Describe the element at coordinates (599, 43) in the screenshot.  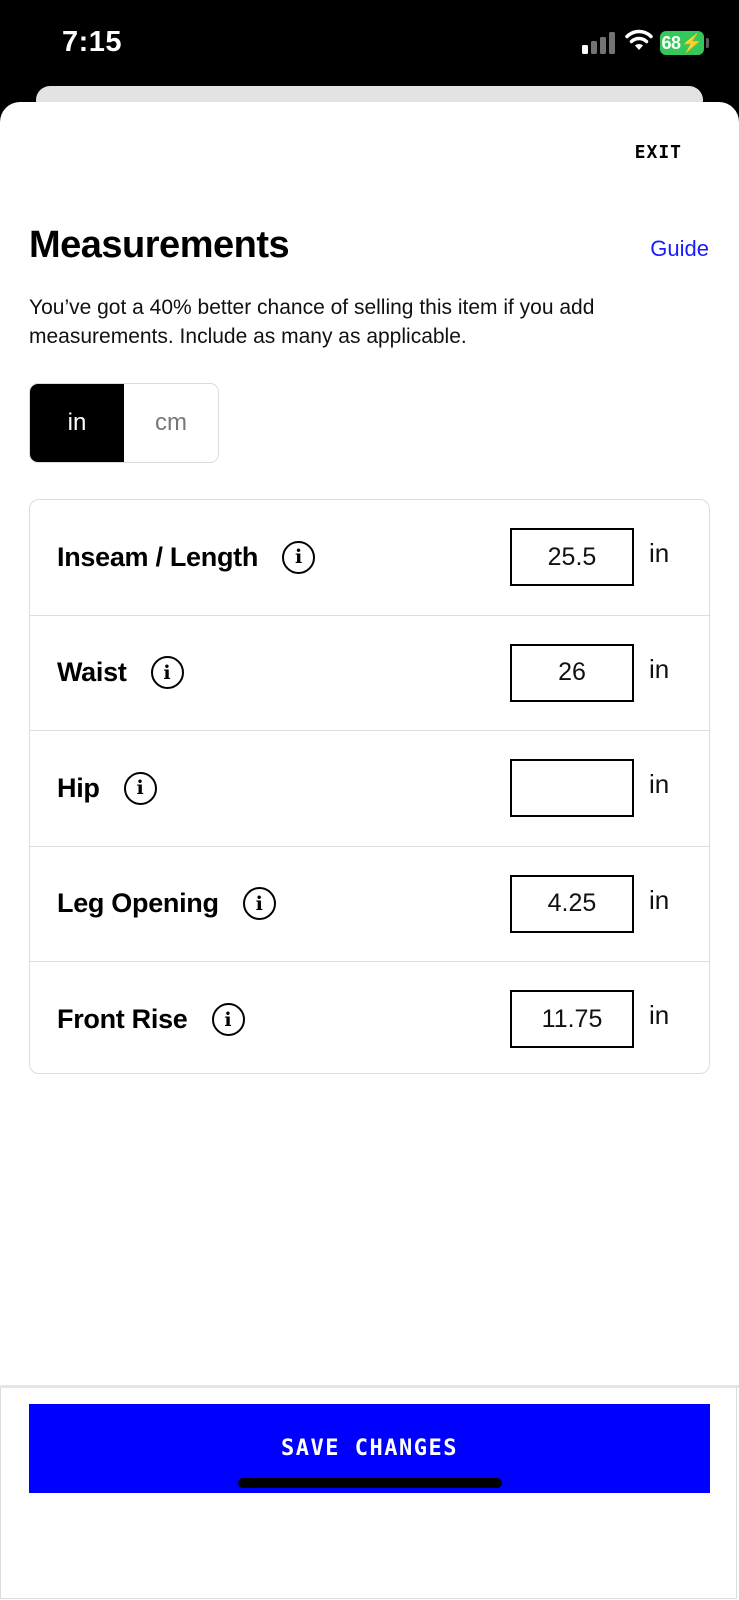
I see `signal-icon` at that location.